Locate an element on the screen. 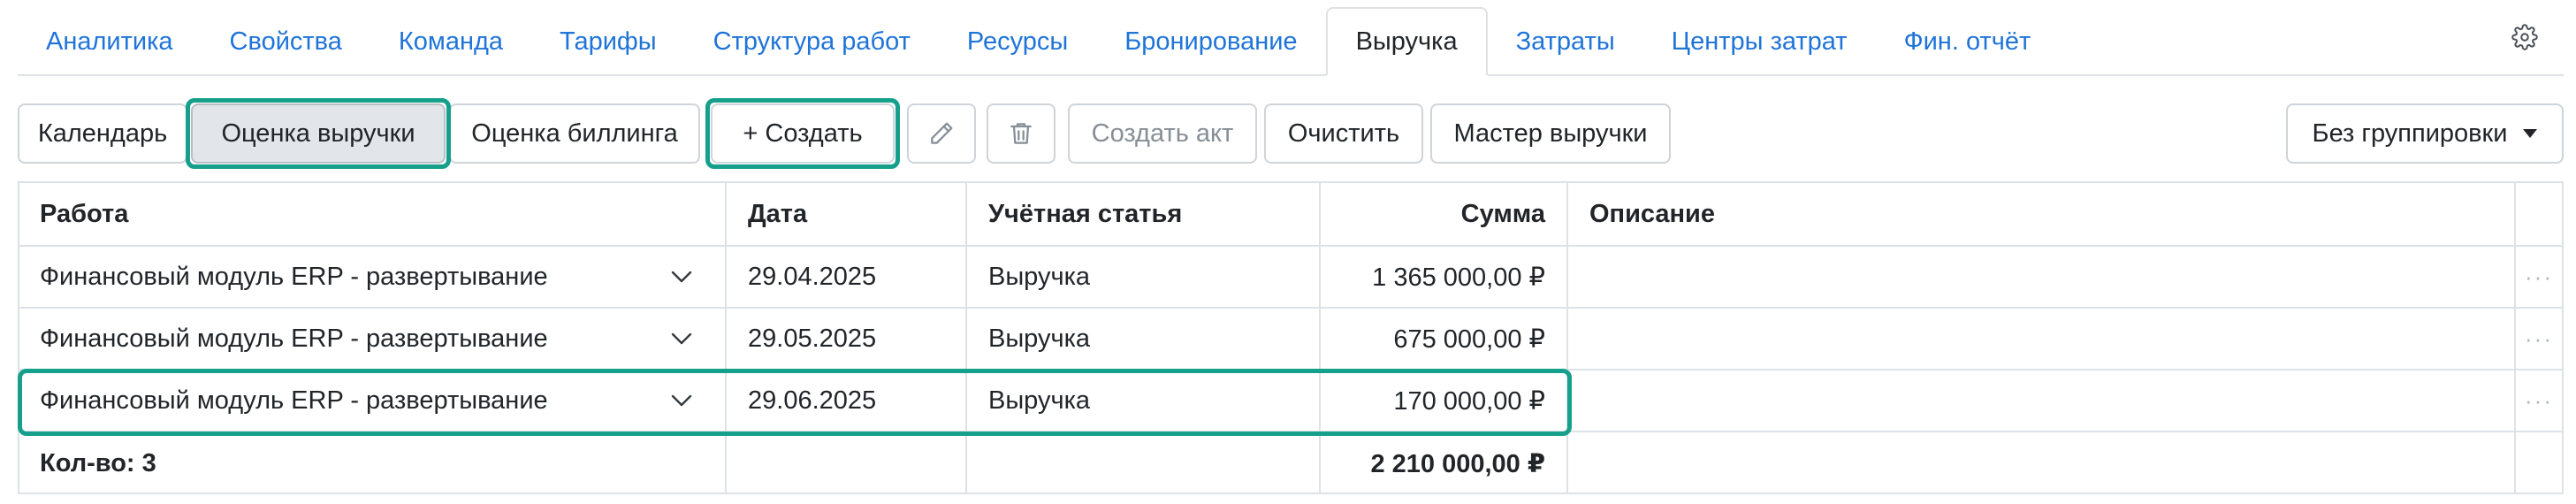 This screenshot has height=504, width=2576. create-act-button: Создать акт is located at coordinates (1162, 133).